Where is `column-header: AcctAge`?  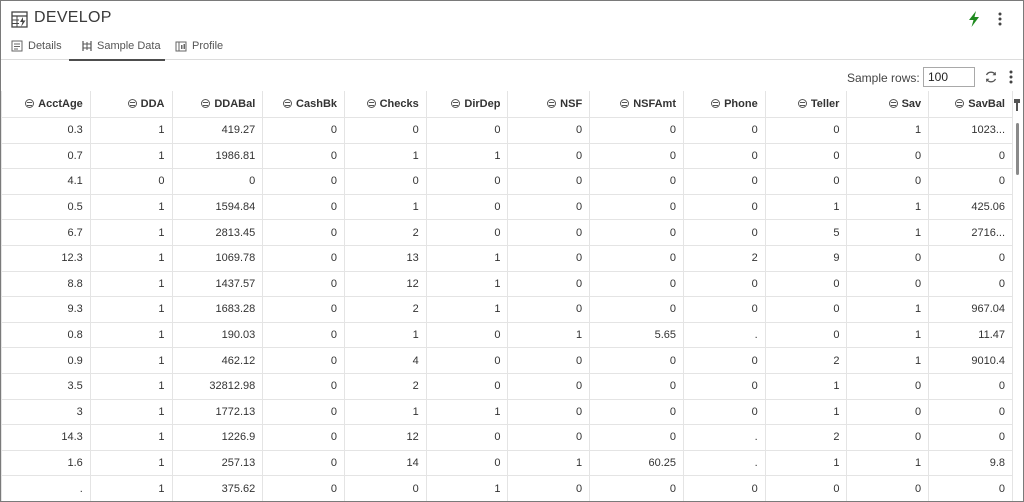 column-header: AcctAge is located at coordinates (46, 104).